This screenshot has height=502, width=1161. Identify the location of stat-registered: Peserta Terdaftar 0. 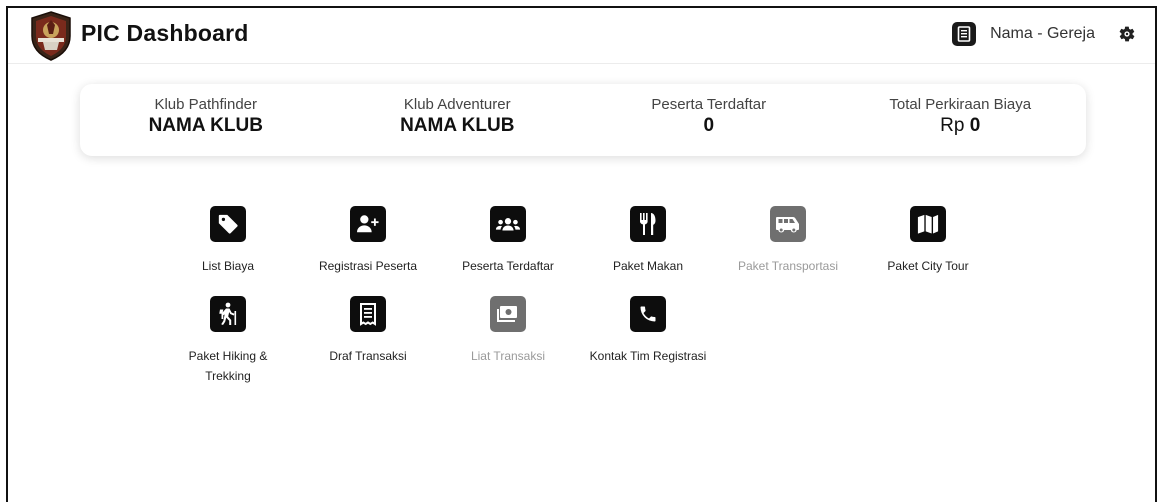
(709, 120).